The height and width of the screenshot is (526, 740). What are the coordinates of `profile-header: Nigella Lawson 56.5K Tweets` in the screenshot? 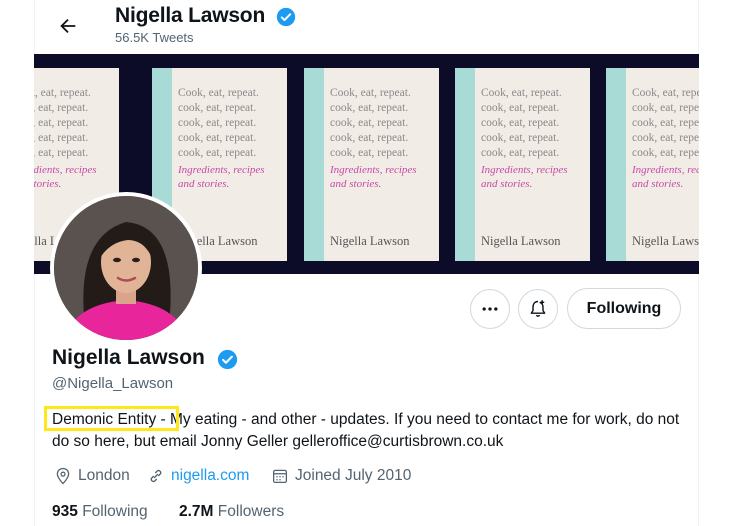 It's located at (370, 27).